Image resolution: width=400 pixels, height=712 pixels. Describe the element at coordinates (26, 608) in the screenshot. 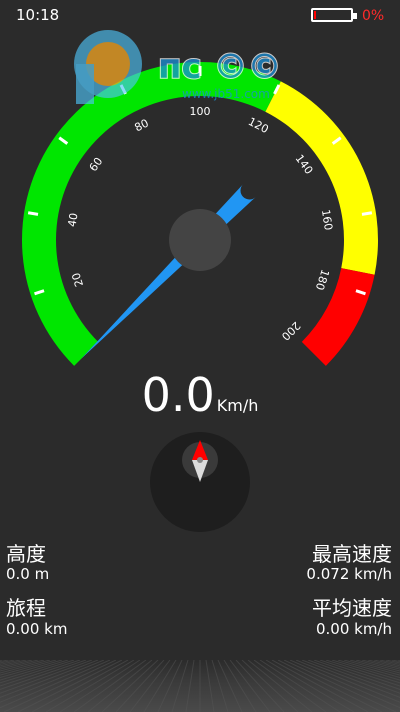

I see `distance-label: 旅程` at that location.